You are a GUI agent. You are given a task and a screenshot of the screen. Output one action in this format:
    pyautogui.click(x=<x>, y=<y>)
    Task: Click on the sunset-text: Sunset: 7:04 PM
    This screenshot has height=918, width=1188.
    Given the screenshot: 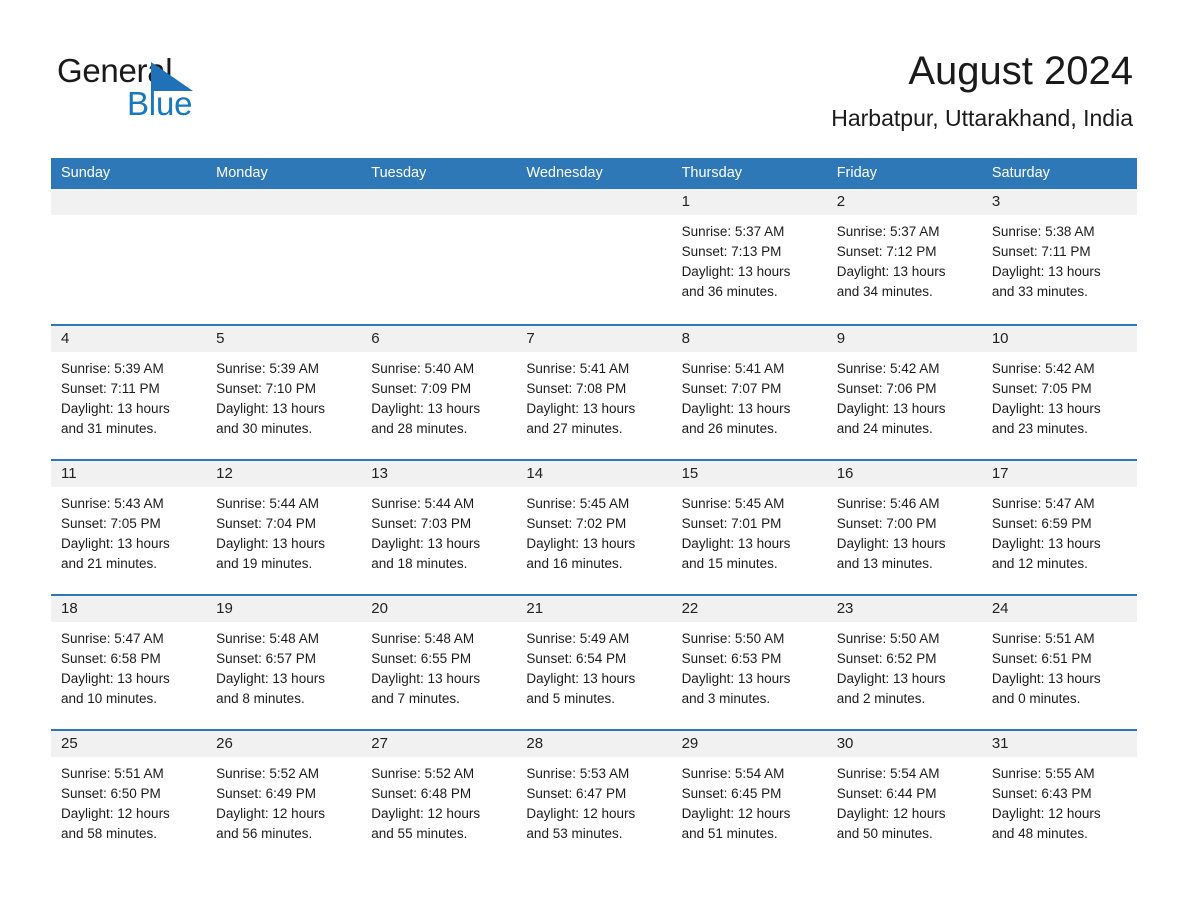 What is the action you would take?
    pyautogui.click(x=266, y=523)
    